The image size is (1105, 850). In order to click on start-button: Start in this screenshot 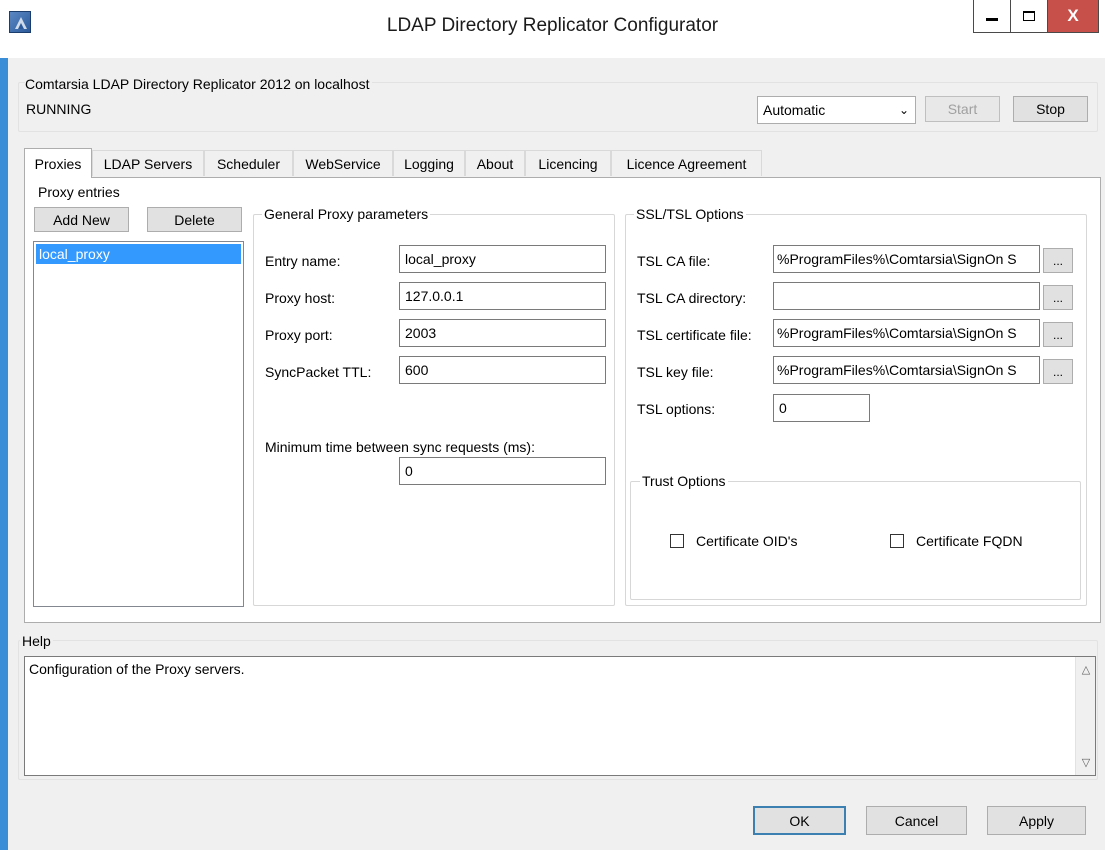, I will do `click(962, 109)`.